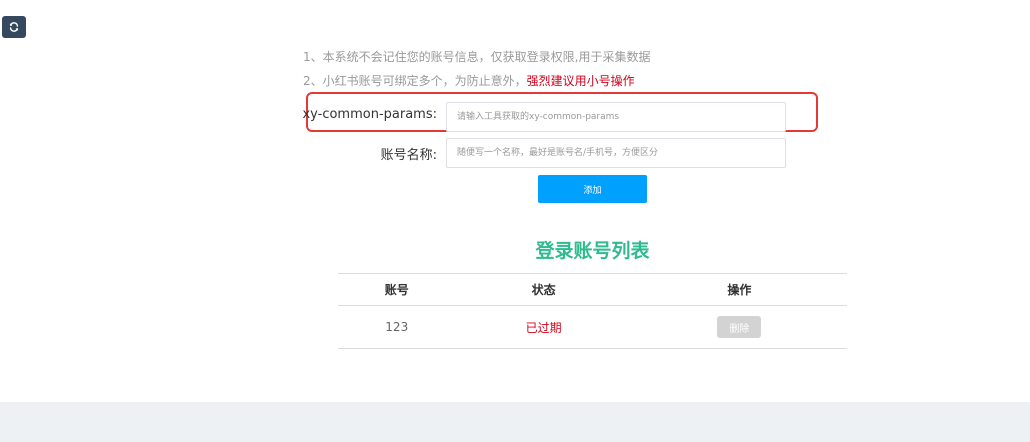 Image resolution: width=1030 pixels, height=442 pixels. I want to click on delete-button: 删除, so click(739, 327).